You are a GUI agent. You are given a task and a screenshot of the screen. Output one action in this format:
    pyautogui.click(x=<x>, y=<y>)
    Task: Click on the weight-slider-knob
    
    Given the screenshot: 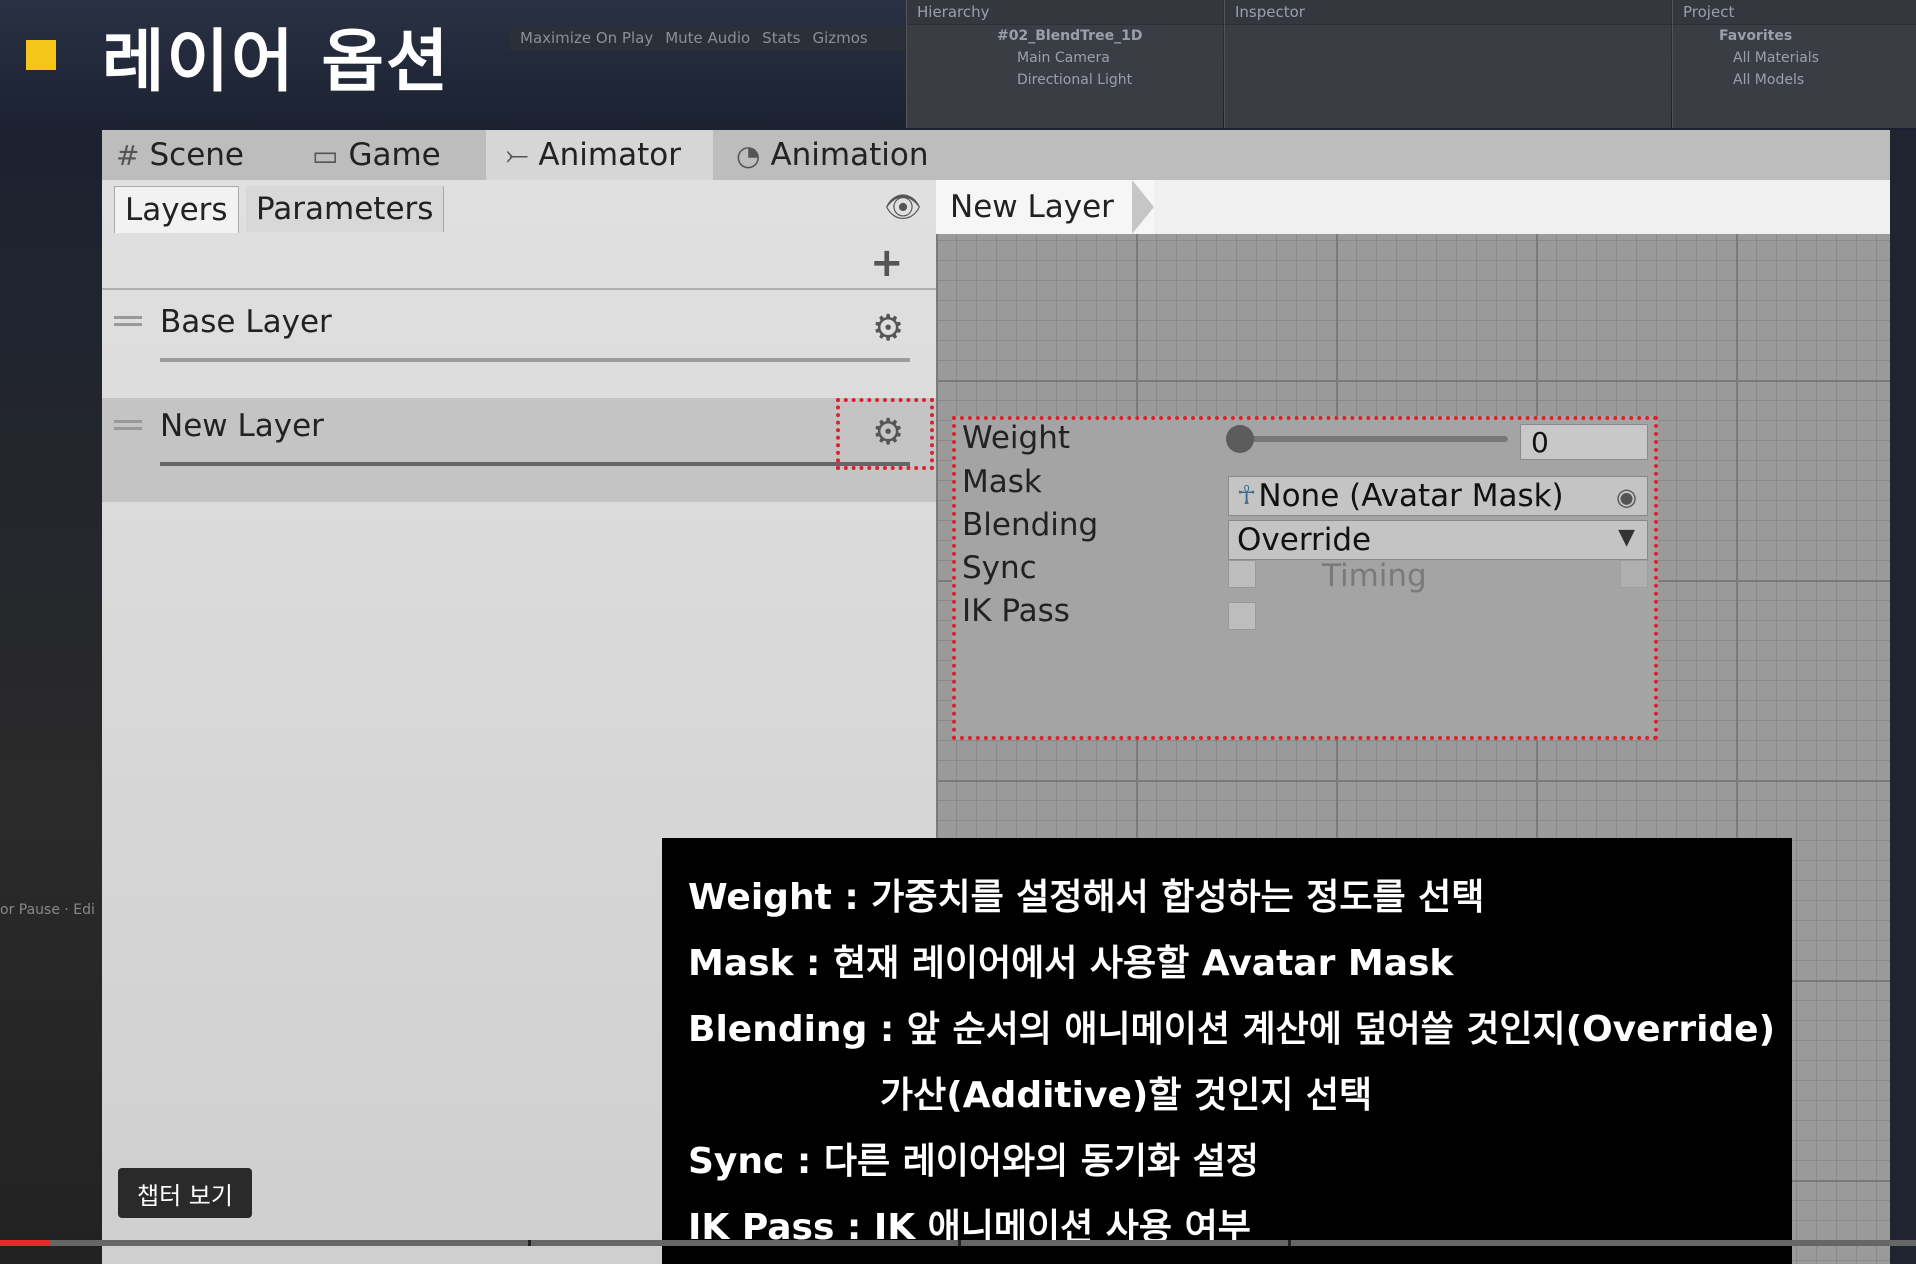 What is the action you would take?
    pyautogui.click(x=1240, y=439)
    